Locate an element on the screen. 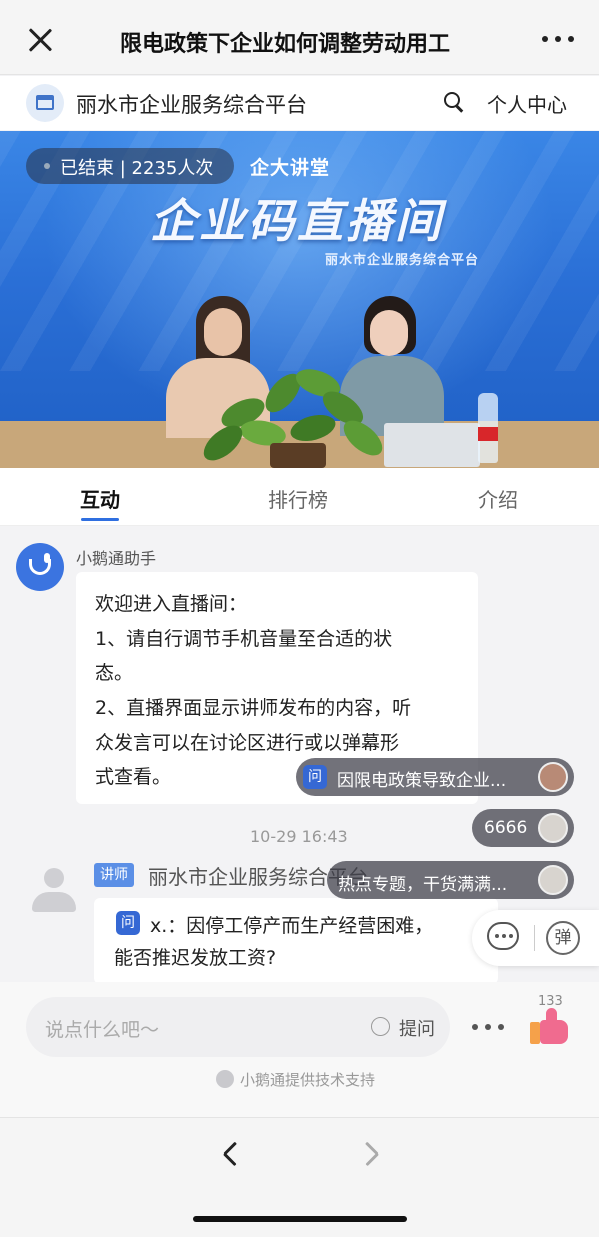 The height and width of the screenshot is (1237, 599). welcome-line: 式查看。 is located at coordinates (133, 777).